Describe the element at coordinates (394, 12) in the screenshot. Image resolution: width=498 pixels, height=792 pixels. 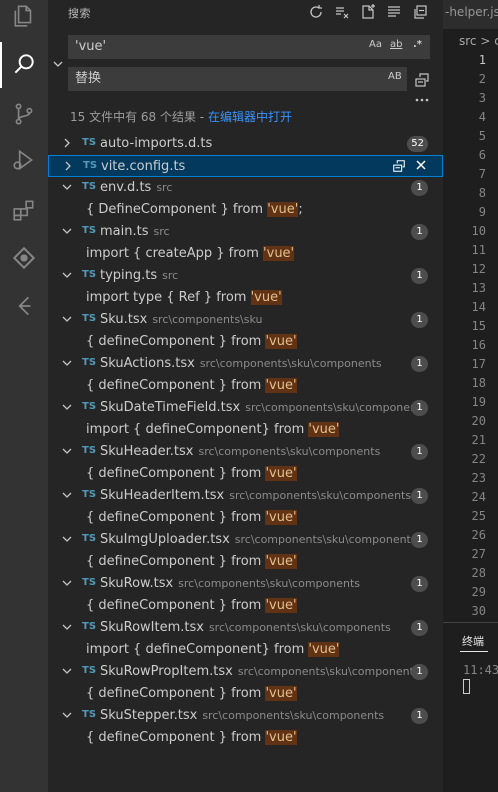
I see `view-as-tree-icon` at that location.